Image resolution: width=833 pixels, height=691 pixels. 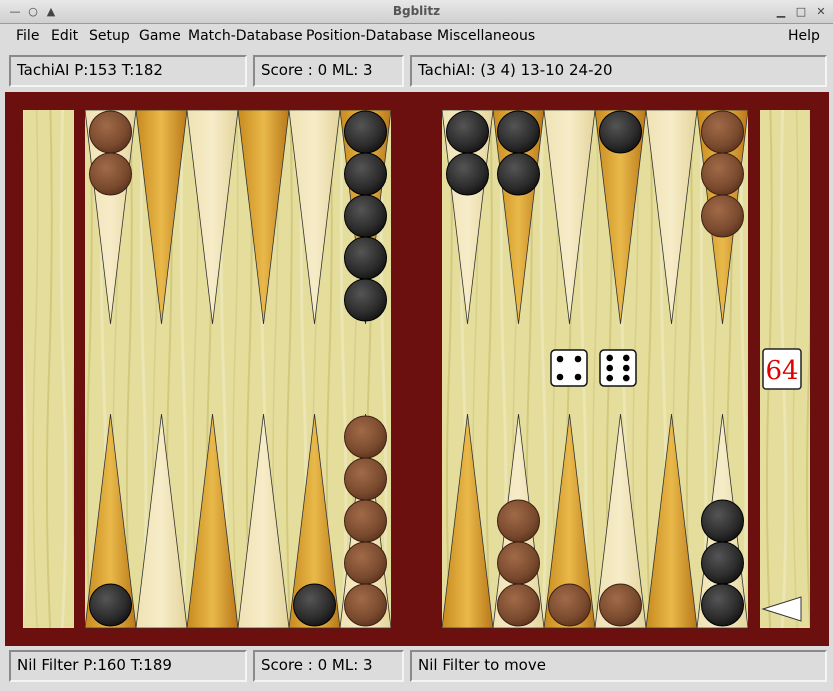 I want to click on menu-position-database: Position-Database, so click(x=369, y=36).